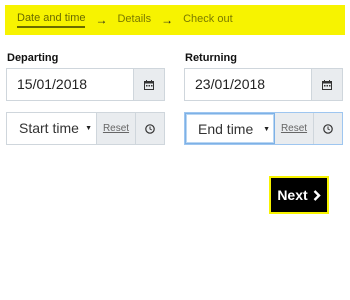 This screenshot has width=350, height=300. What do you see at coordinates (208, 20) in the screenshot?
I see `step-check-out: Check out` at bounding box center [208, 20].